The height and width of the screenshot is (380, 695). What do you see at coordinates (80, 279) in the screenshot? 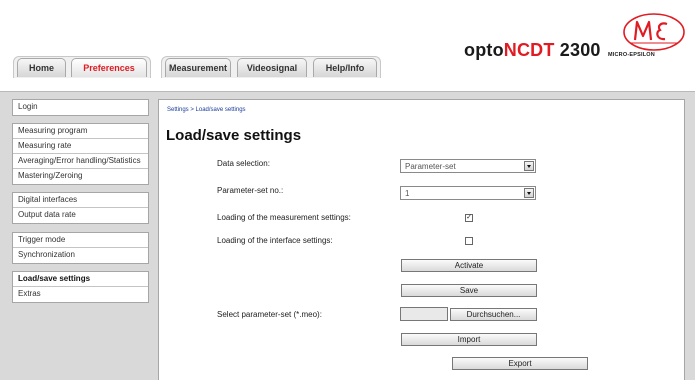
I see `sidebar-item-load-save-settings: Load/save settings` at bounding box center [80, 279].